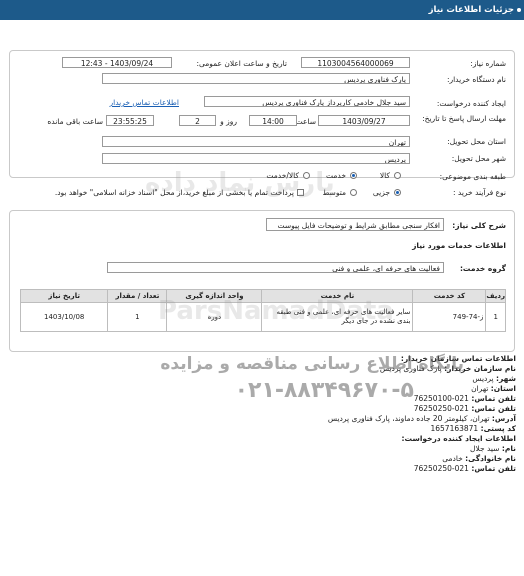 The height and width of the screenshot is (576, 524). Describe the element at coordinates (197, 120) in the screenshot. I see `days-field: 2` at that location.